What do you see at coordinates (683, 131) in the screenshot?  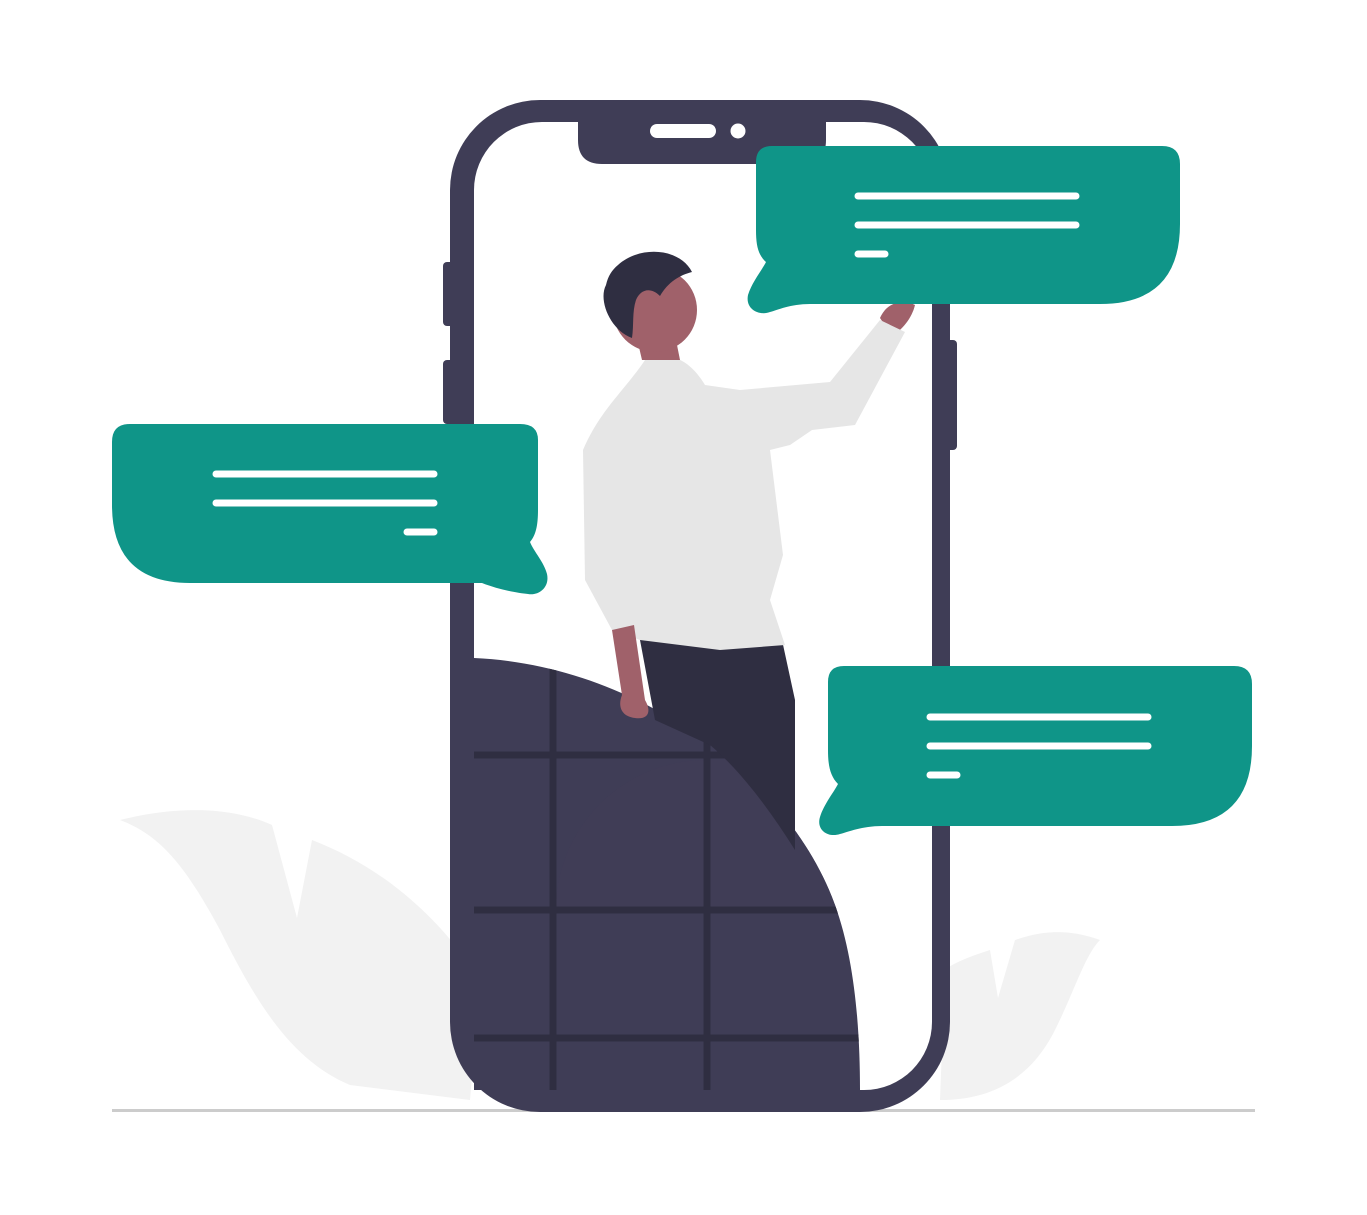 I see `speaker-icon` at bounding box center [683, 131].